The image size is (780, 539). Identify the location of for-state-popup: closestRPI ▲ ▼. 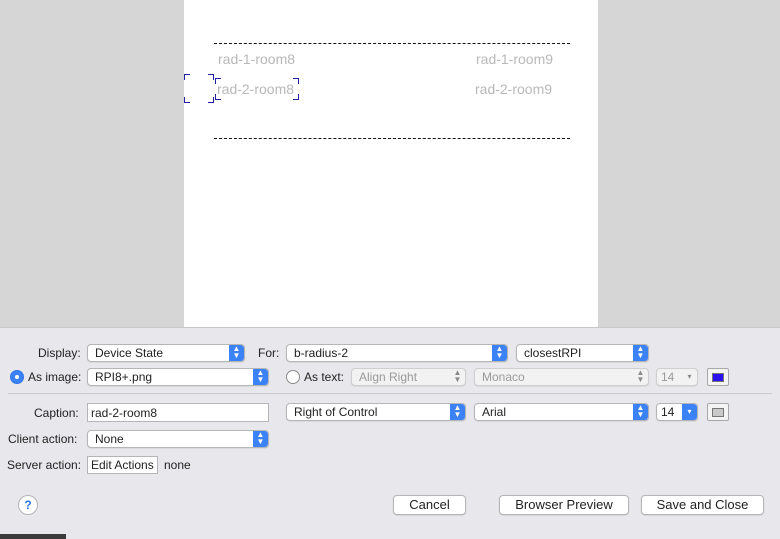
(582, 353).